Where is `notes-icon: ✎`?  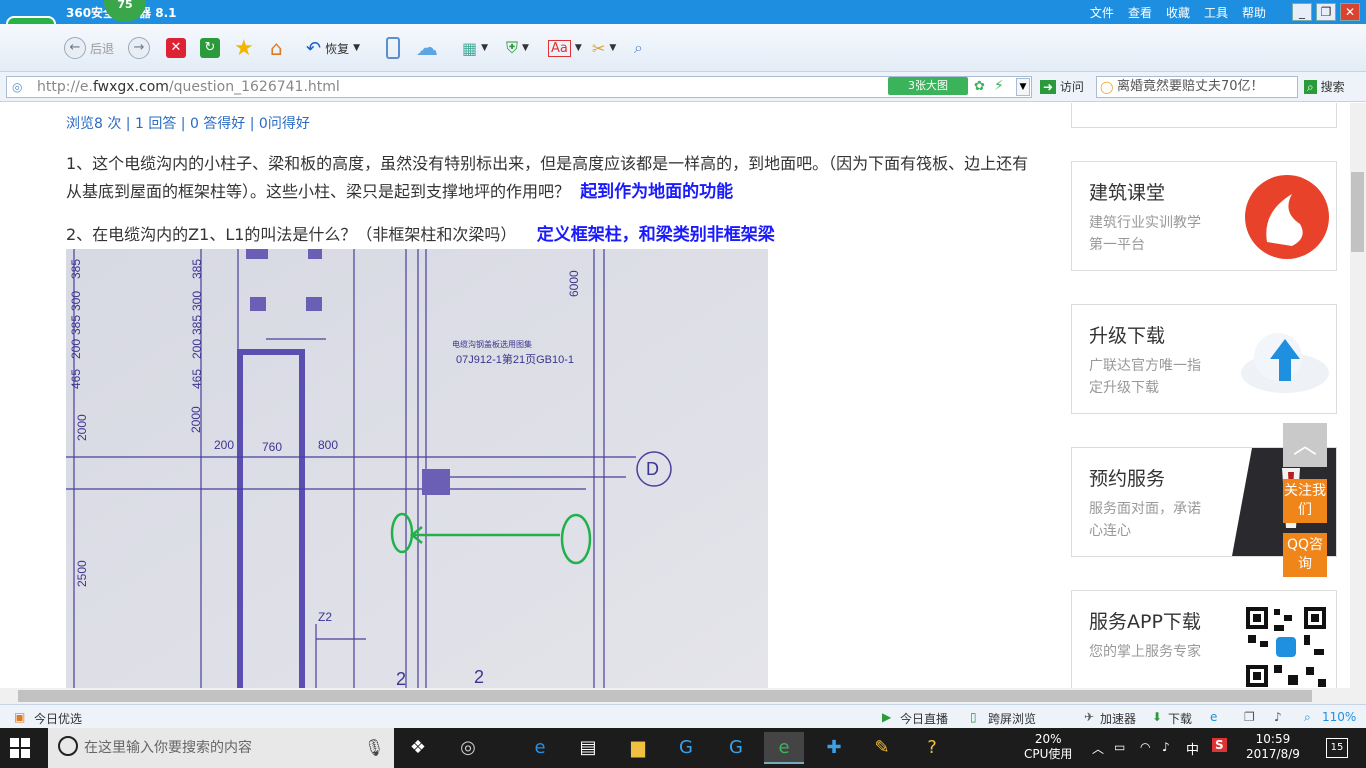 notes-icon: ✎ is located at coordinates (882, 748).